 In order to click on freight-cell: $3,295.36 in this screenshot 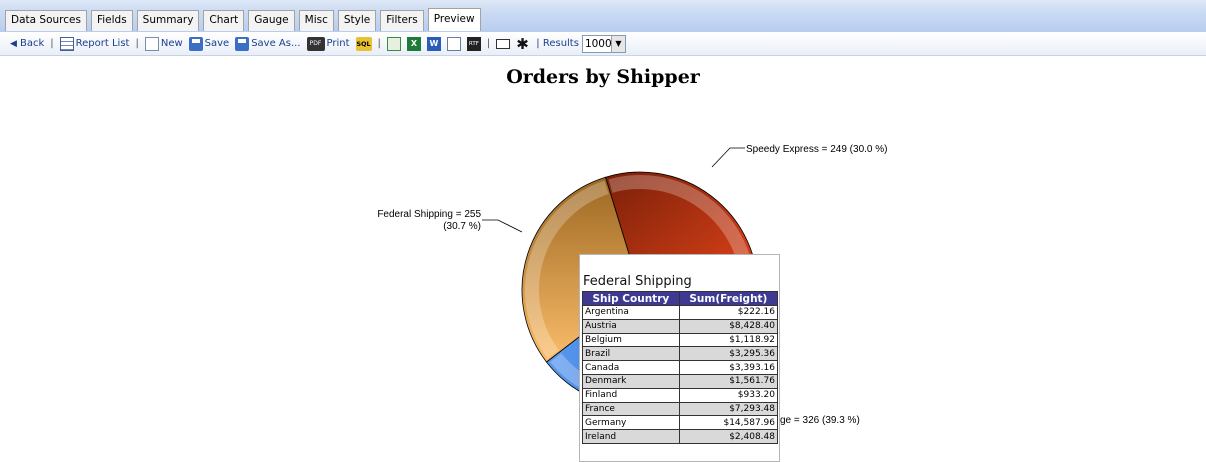, I will do `click(728, 354)`.